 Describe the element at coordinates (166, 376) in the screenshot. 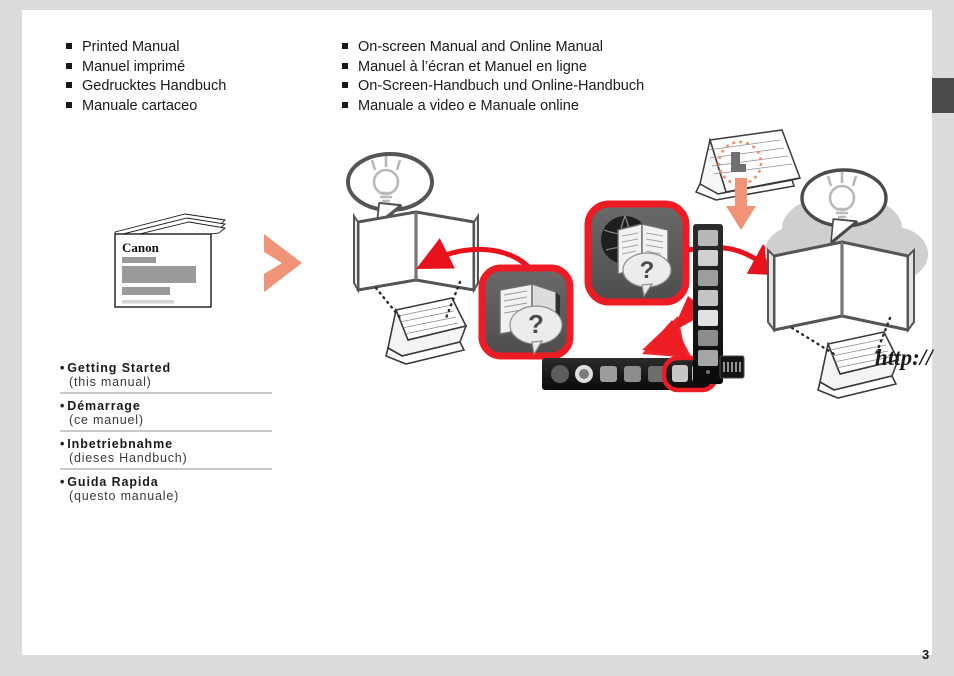

I see `legend-item: • Getting Started (this manual)` at that location.